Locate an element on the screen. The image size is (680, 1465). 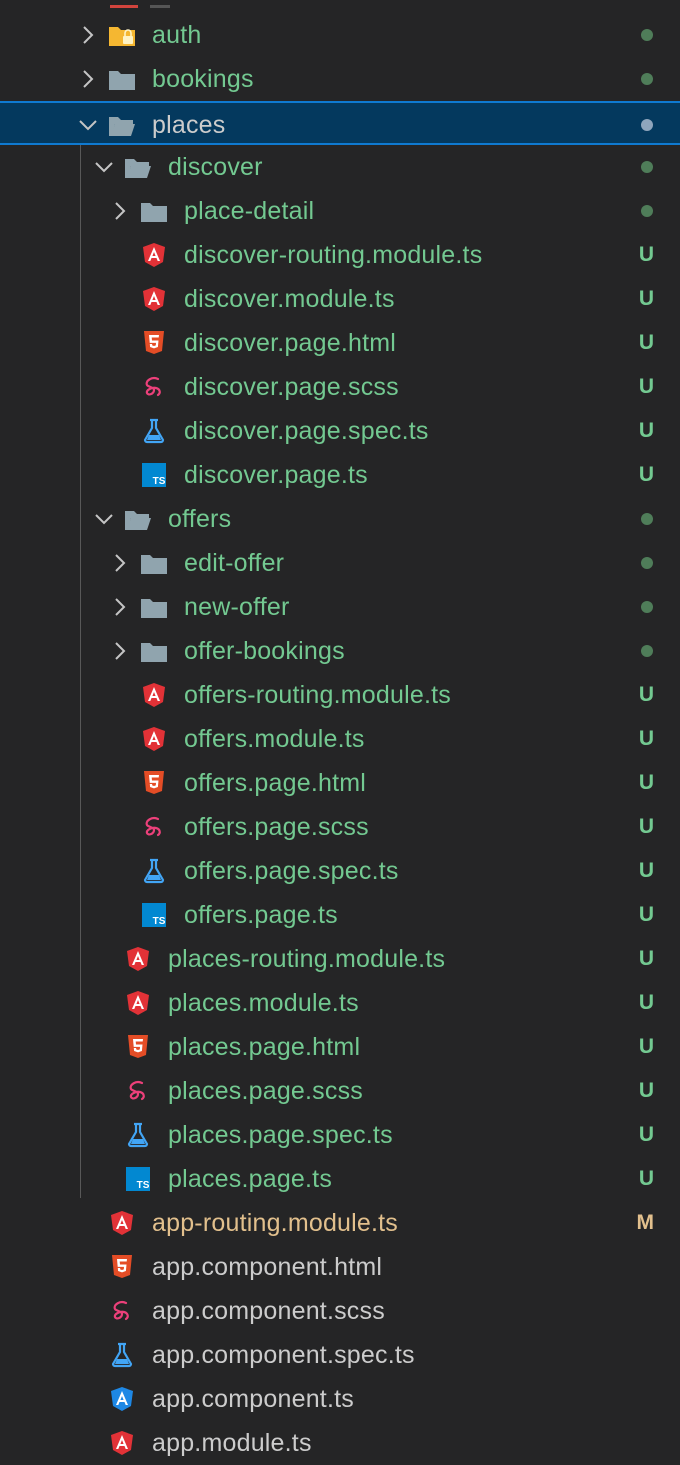
file-row-offers-page-spec-ts: offers.page.spec.ts U is located at coordinates (340, 871).